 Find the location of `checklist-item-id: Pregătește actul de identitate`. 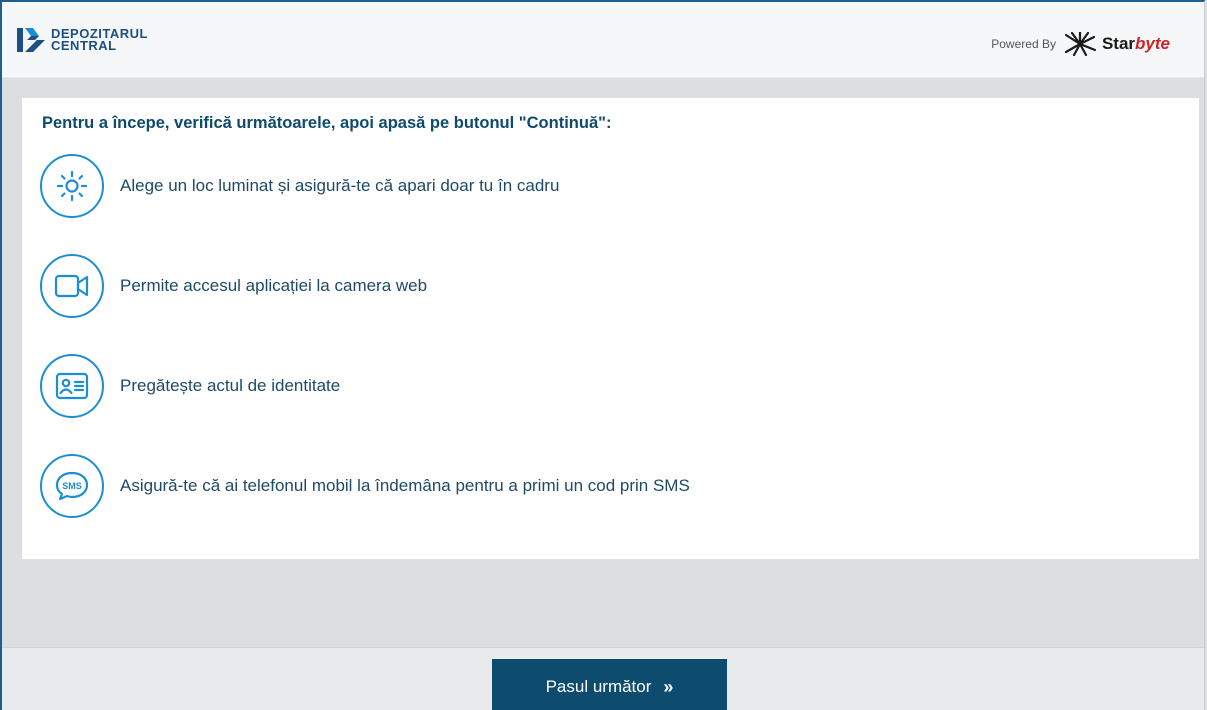

checklist-item-id: Pregătește actul de identitate is located at coordinates (190, 386).